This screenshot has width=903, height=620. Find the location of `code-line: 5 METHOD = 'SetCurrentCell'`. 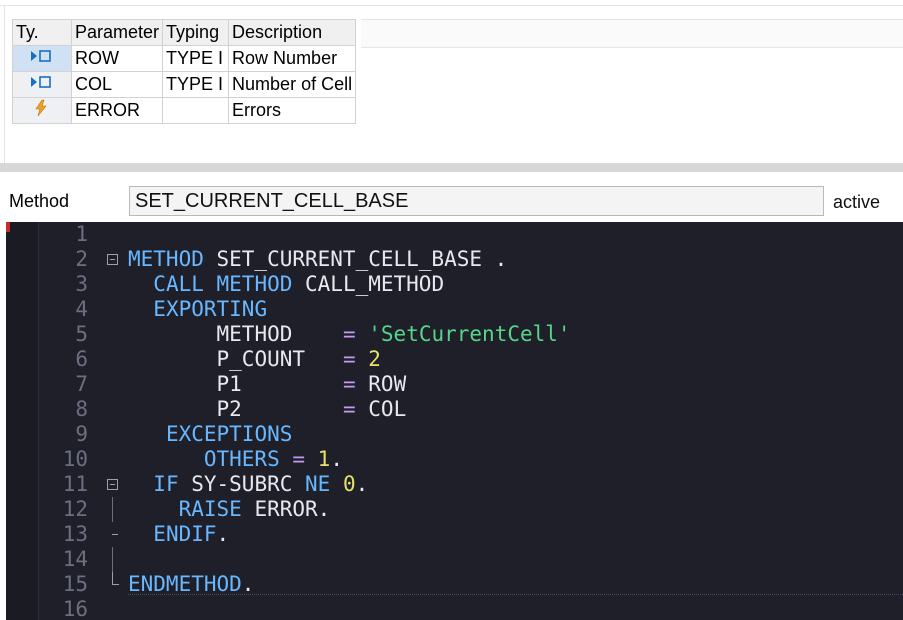

code-line: 5 METHOD = 'SetCurrentCell' is located at coordinates (454, 334).